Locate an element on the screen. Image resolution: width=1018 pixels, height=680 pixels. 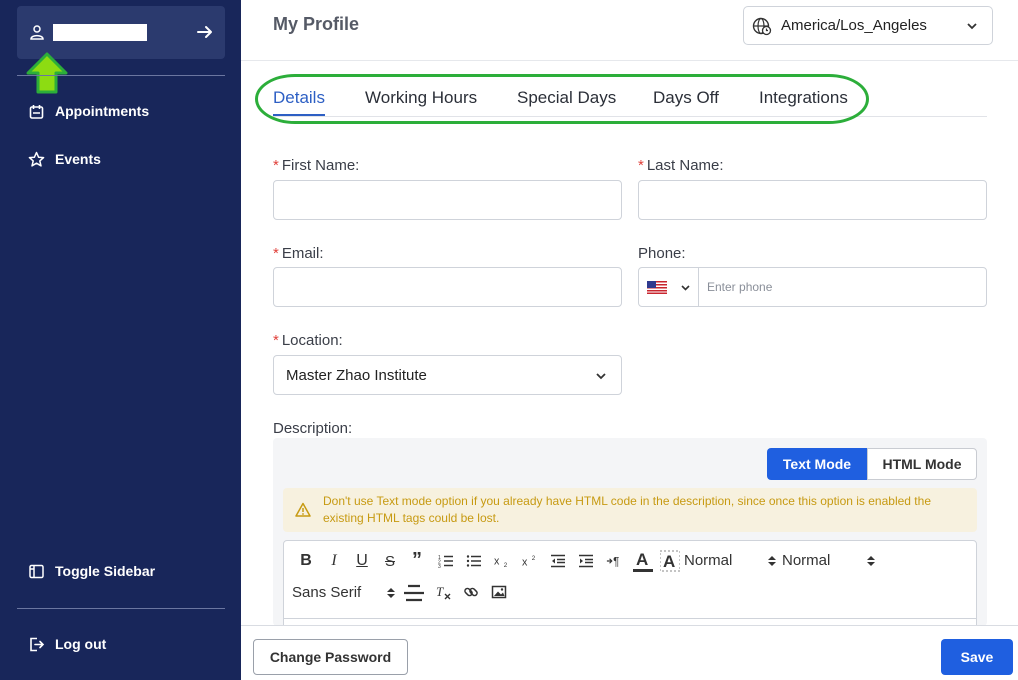
image-icon is located at coordinates (499, 592).